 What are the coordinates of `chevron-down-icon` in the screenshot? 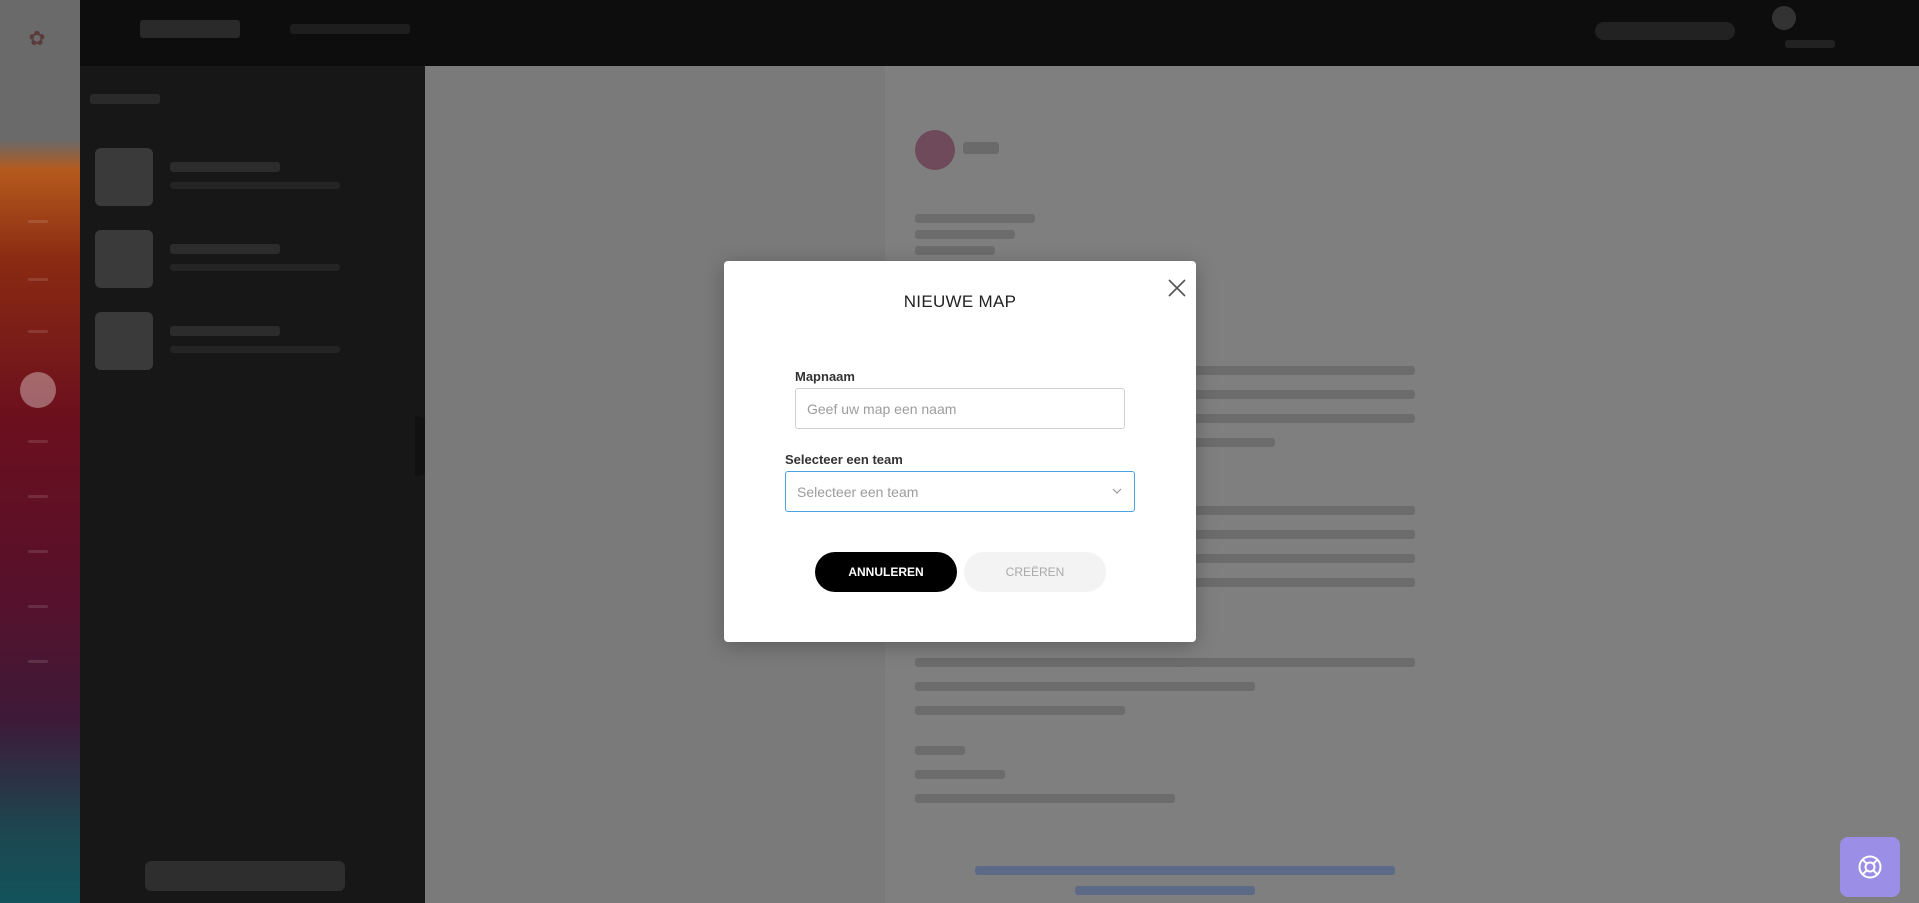 It's located at (1117, 491).